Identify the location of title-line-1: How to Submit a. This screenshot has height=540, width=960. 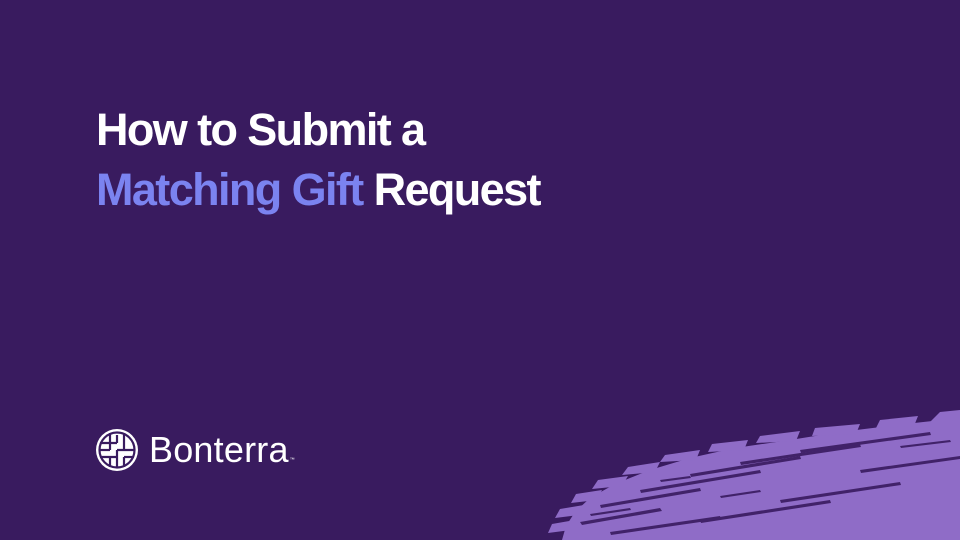
(261, 129).